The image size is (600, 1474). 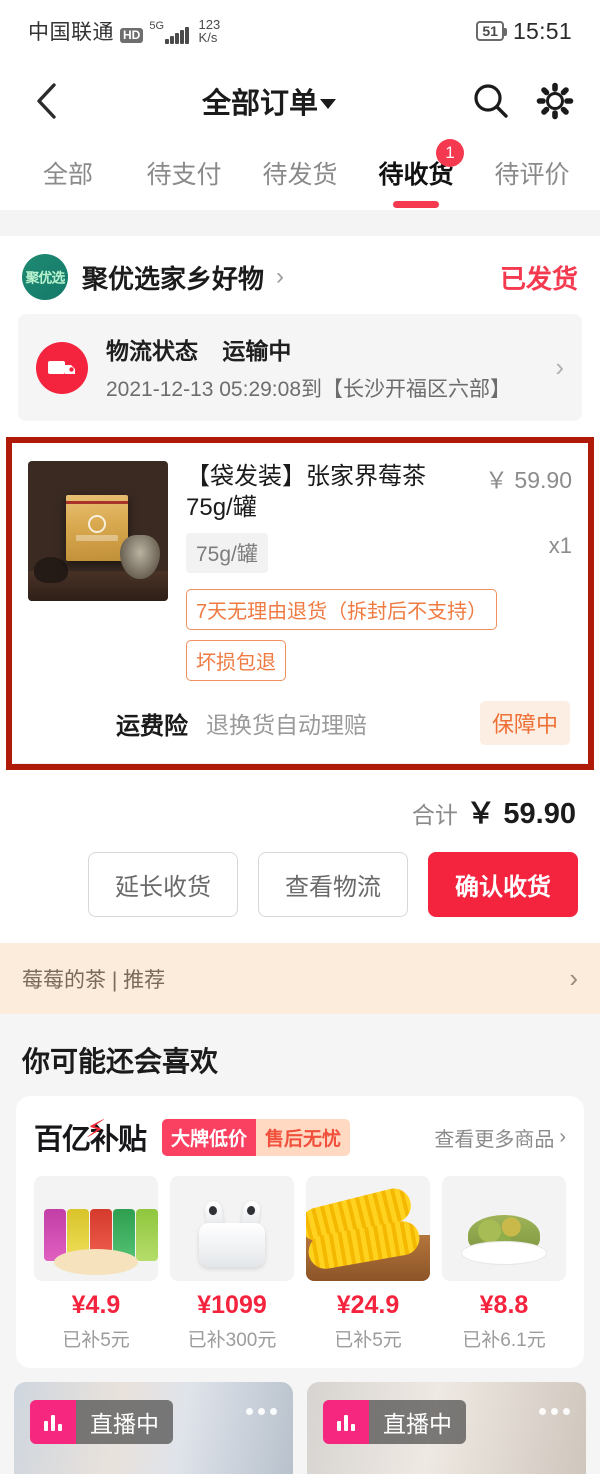 What do you see at coordinates (494, 1139) in the screenshot?
I see `view-more-label: 查看更多商品` at bounding box center [494, 1139].